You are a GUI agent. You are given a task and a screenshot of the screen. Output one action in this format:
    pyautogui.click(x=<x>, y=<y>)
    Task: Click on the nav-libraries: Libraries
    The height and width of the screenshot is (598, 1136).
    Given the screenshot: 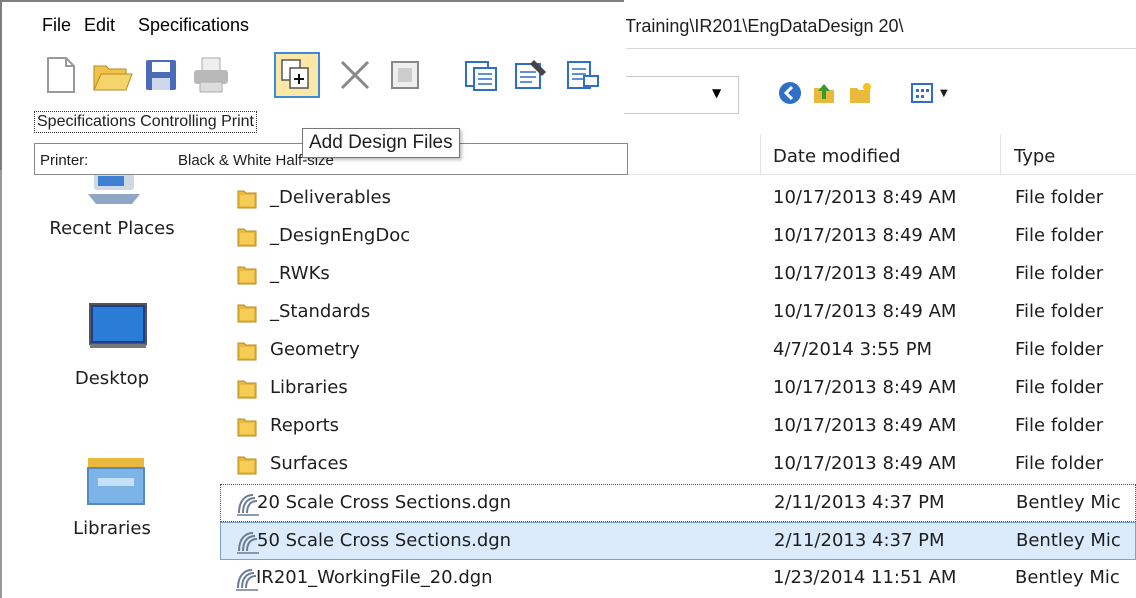 What is the action you would take?
    pyautogui.click(x=112, y=528)
    